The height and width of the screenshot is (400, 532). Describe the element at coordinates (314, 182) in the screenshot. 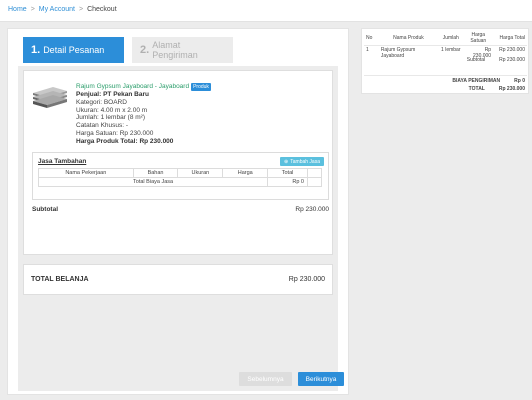

I see `table-cell` at that location.